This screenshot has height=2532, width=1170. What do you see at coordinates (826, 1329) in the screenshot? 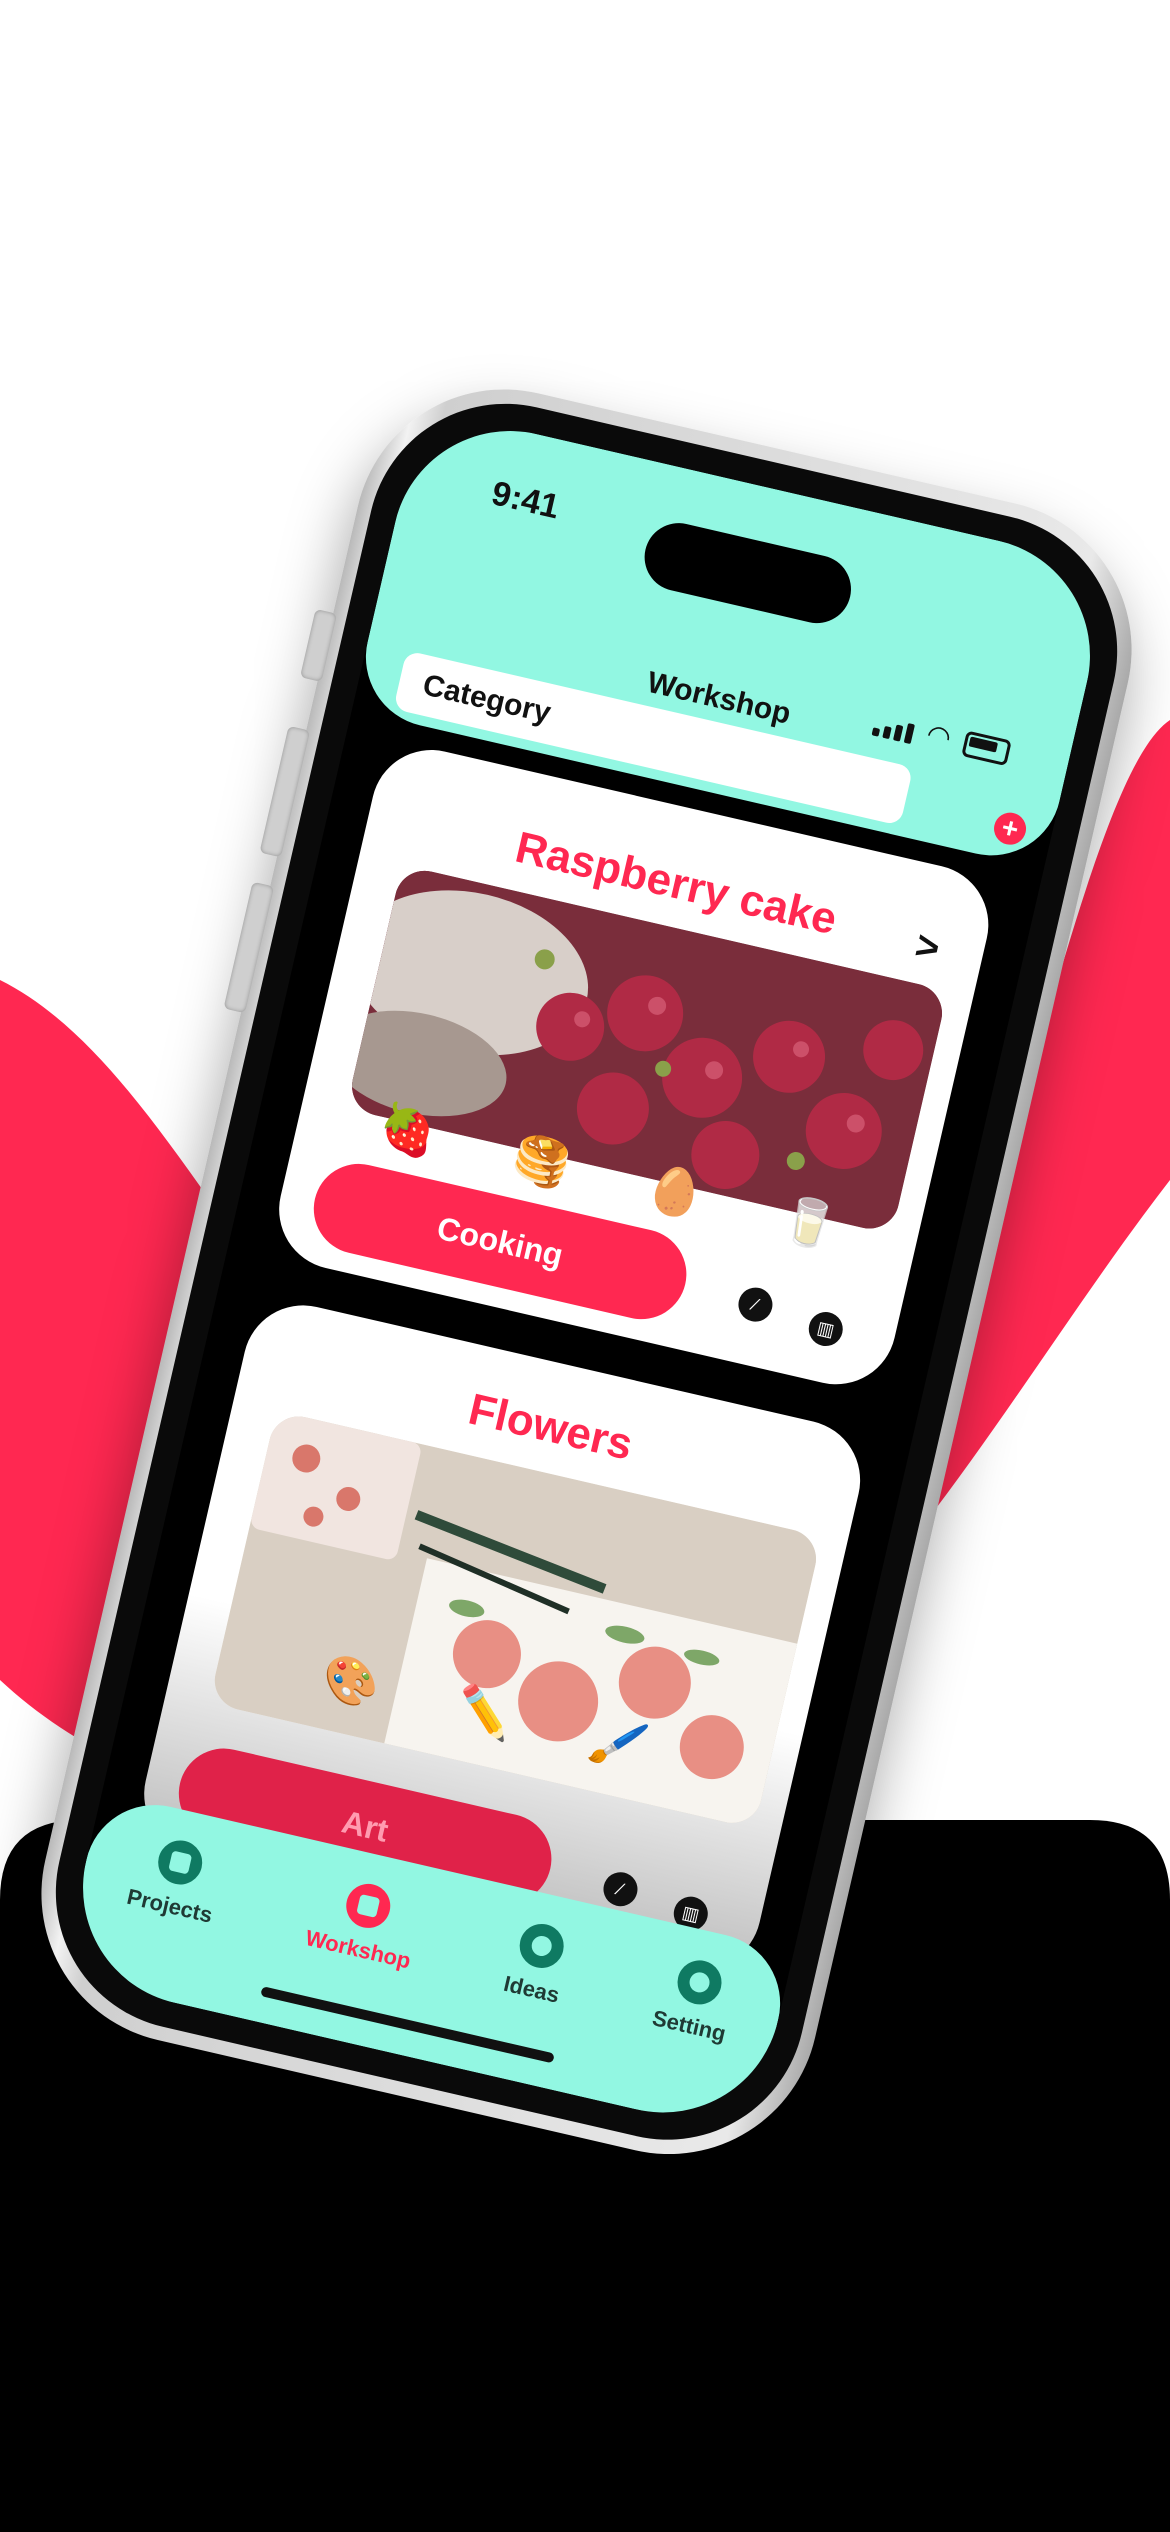
I see `trash-icon: ▥` at bounding box center [826, 1329].